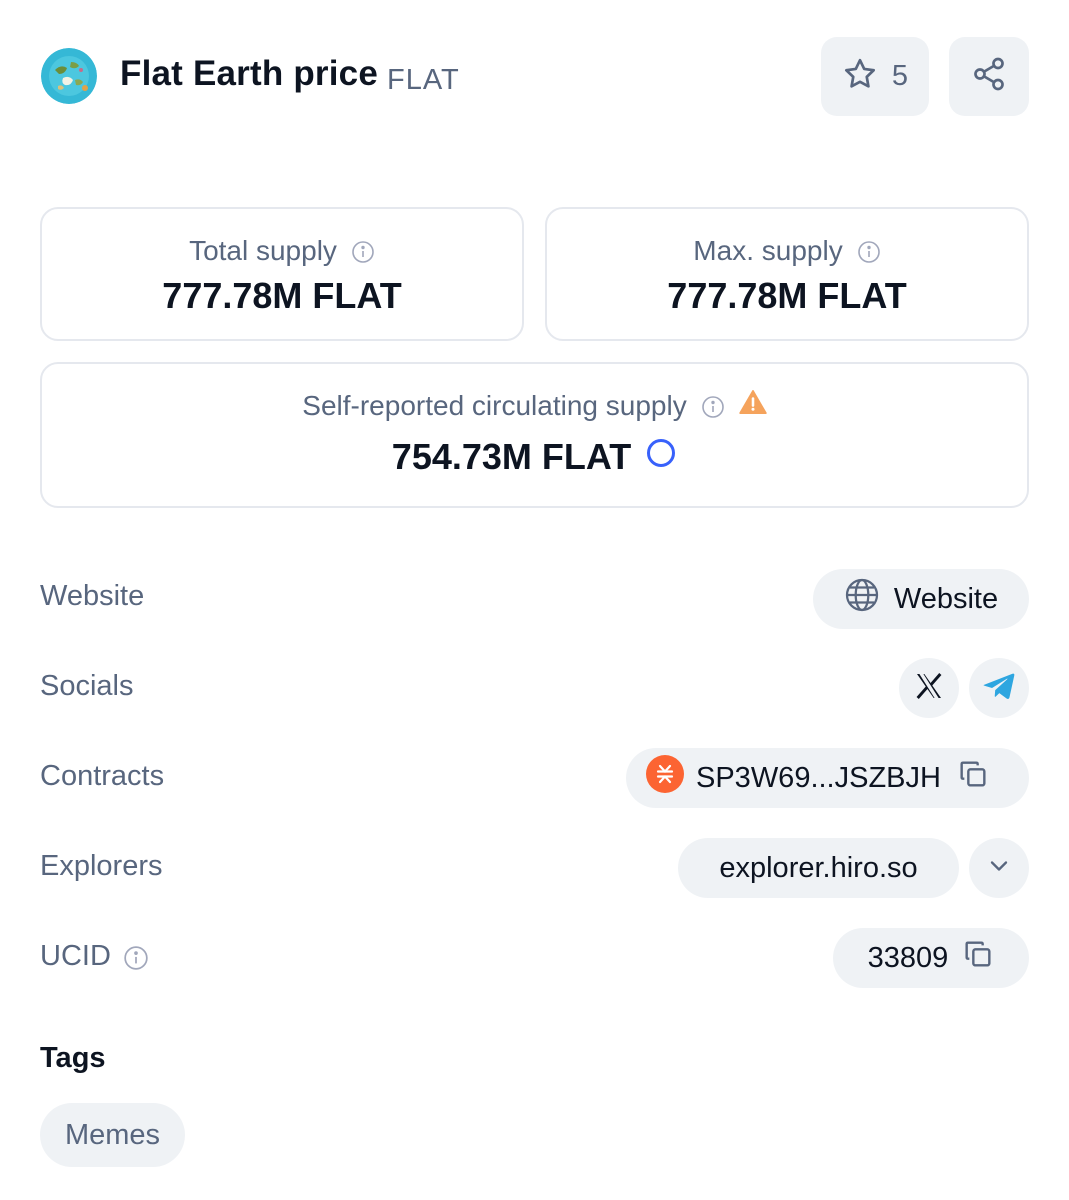 This screenshot has height=1200, width=1069. I want to click on total-supply-card: Total supply 777.78M FLAT, so click(282, 274).